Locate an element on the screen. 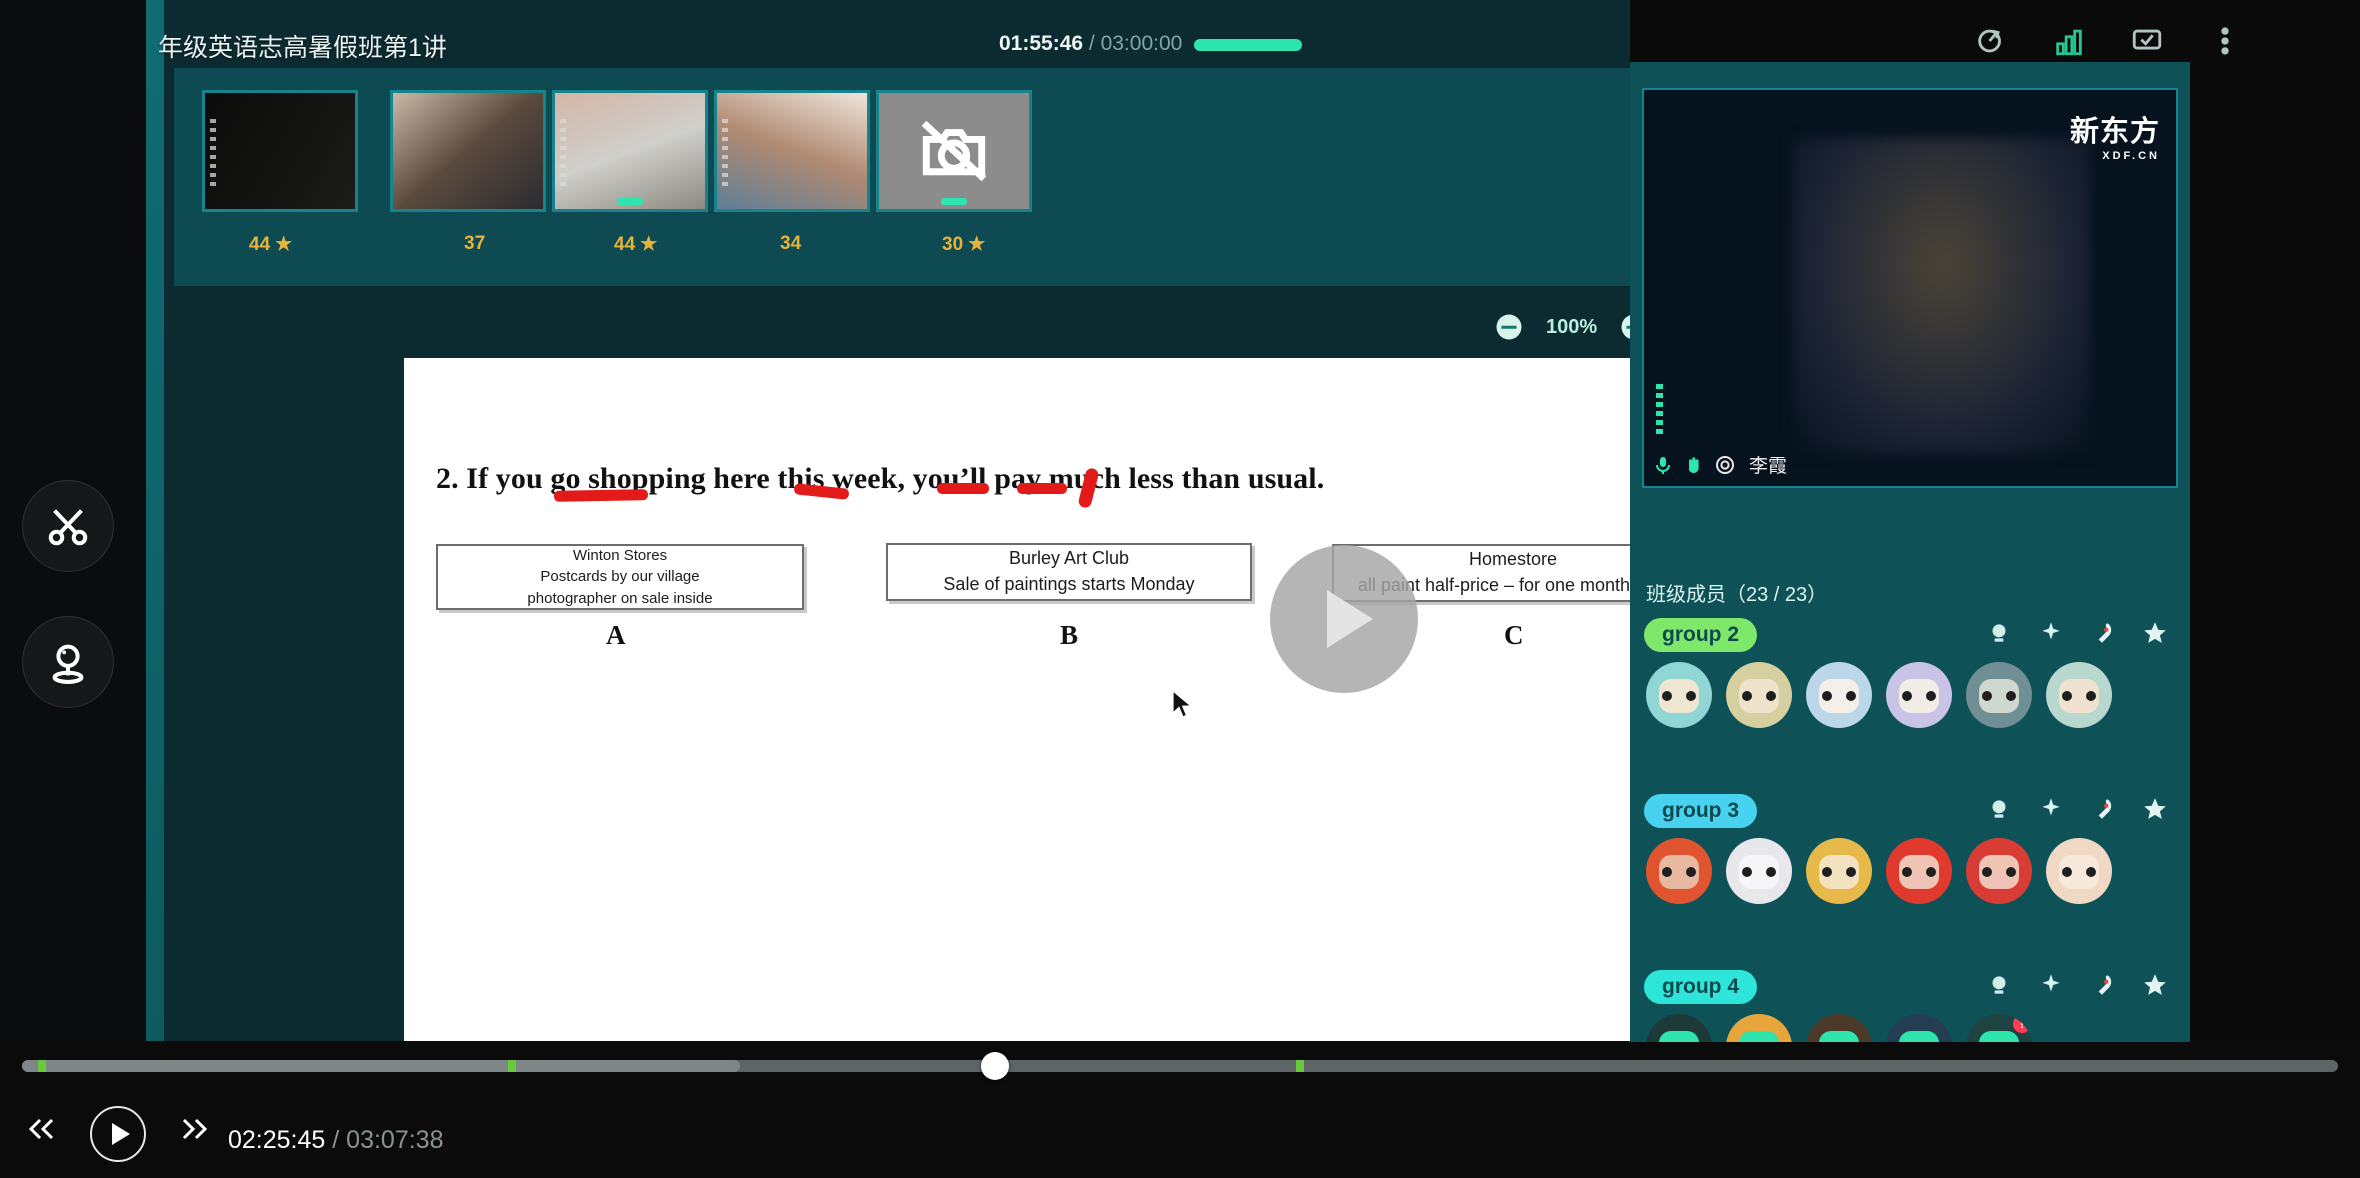 The width and height of the screenshot is (2360, 1178). current-time: 02:25:45 is located at coordinates (277, 1140).